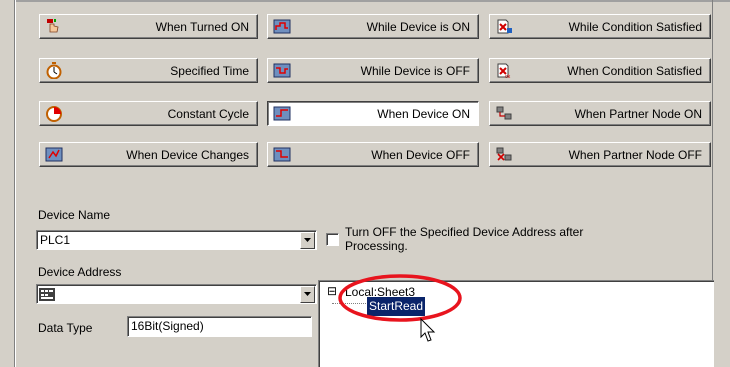 The image size is (730, 367). I want to click on data-type-label: Data Type, so click(65, 328).